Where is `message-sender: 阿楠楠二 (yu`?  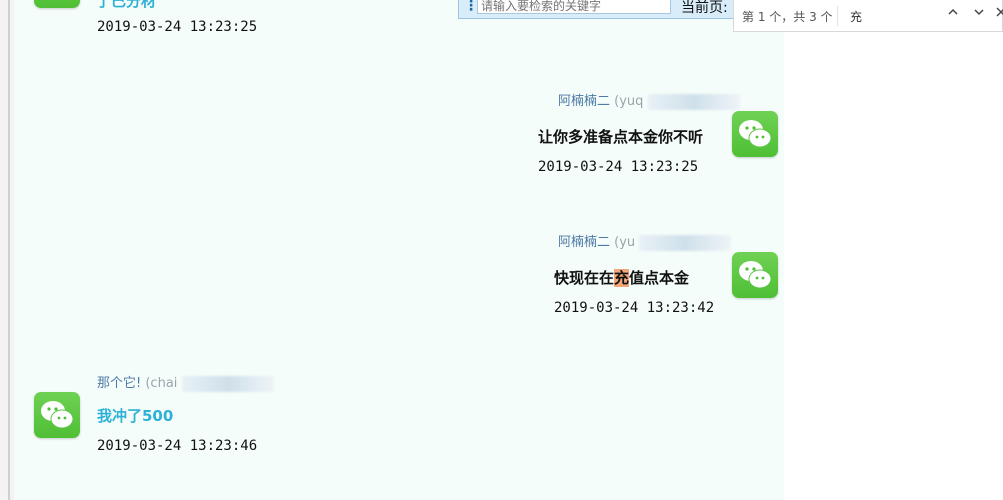 message-sender: 阿楠楠二 (yu is located at coordinates (645, 241).